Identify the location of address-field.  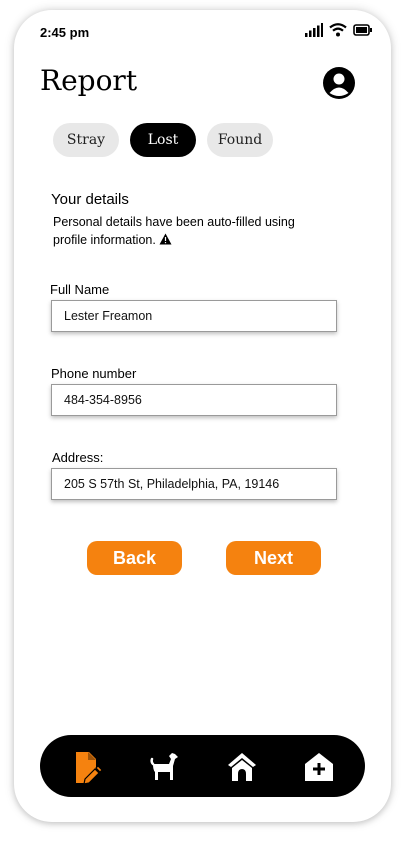
(194, 484).